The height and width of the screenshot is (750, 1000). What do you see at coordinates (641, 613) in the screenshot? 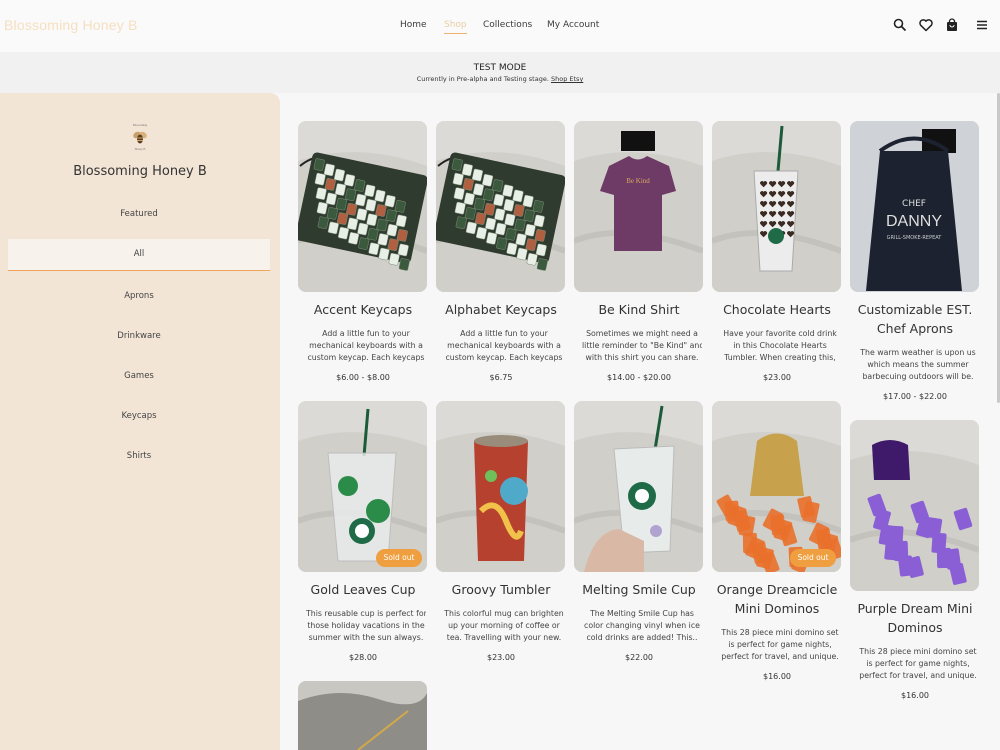
I see `product-description: The Melting Smile Cup has` at bounding box center [641, 613].